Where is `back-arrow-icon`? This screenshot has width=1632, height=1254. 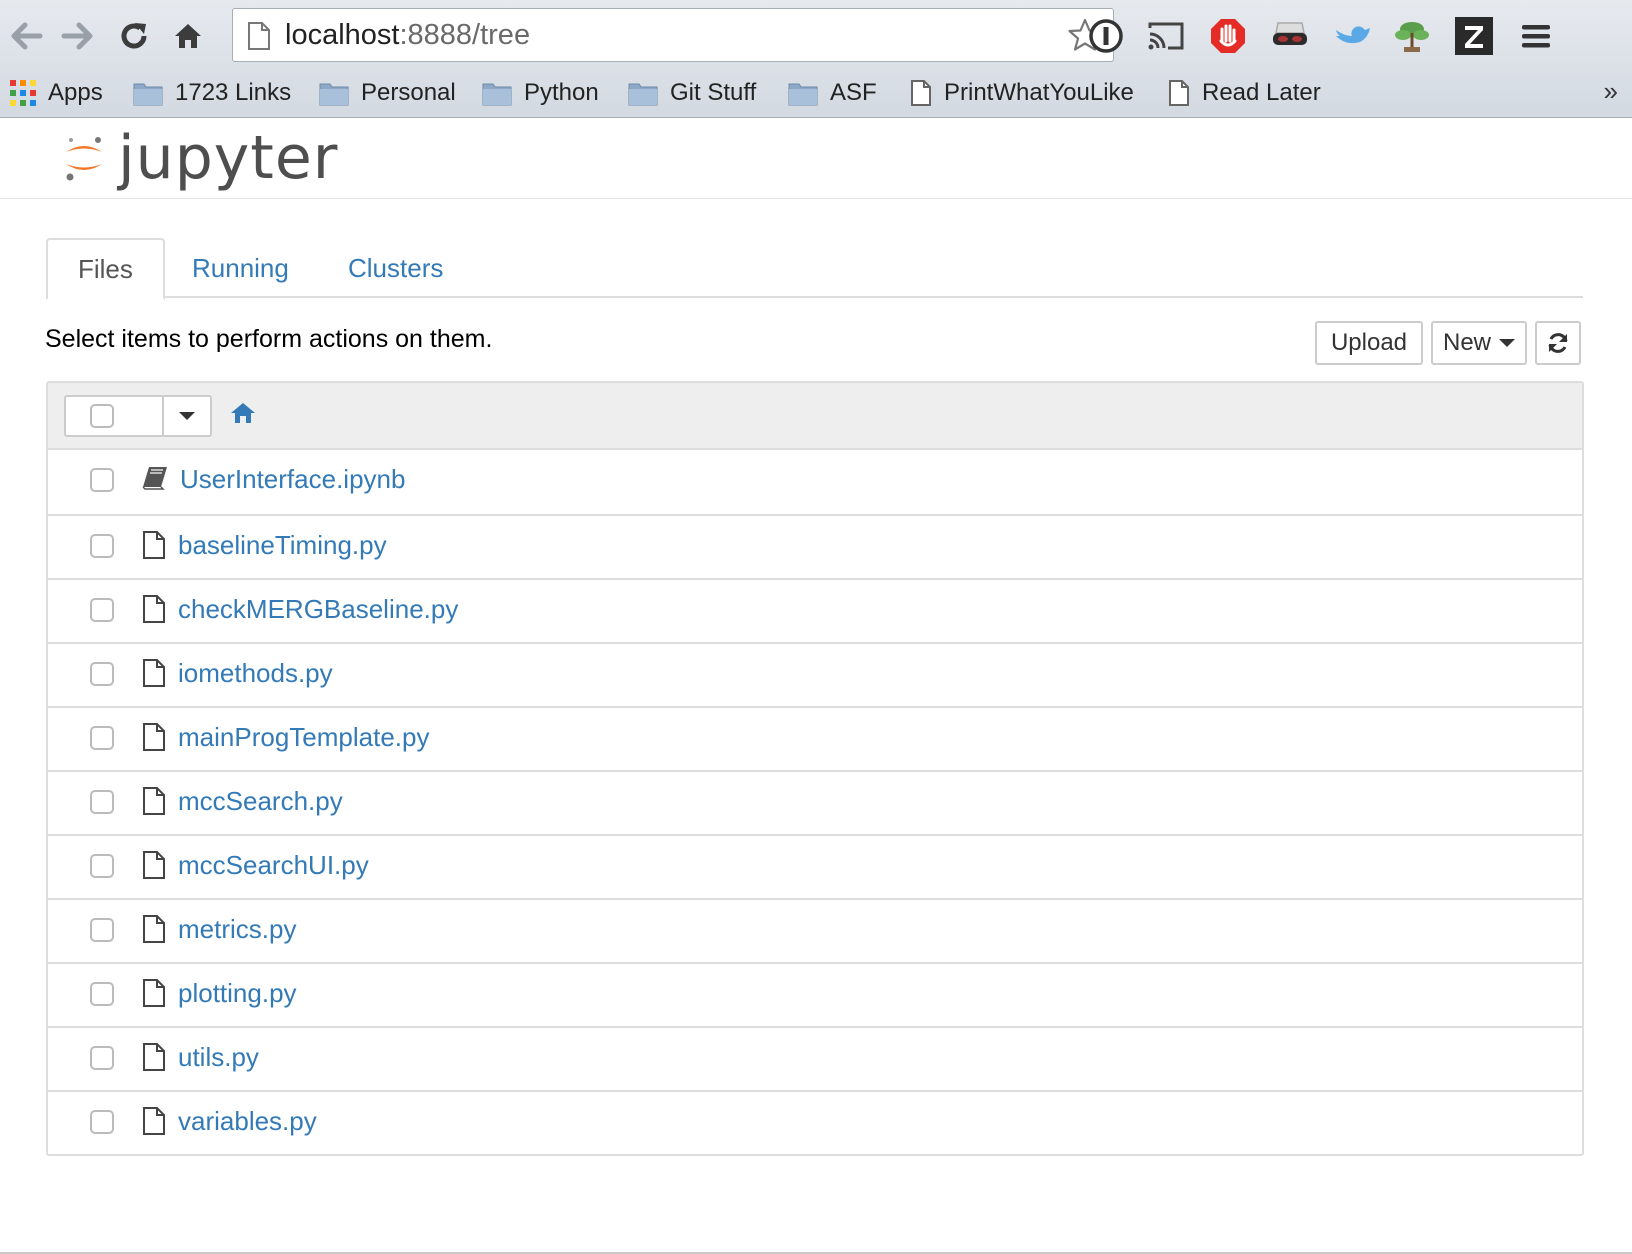
back-arrow-icon is located at coordinates (27, 36).